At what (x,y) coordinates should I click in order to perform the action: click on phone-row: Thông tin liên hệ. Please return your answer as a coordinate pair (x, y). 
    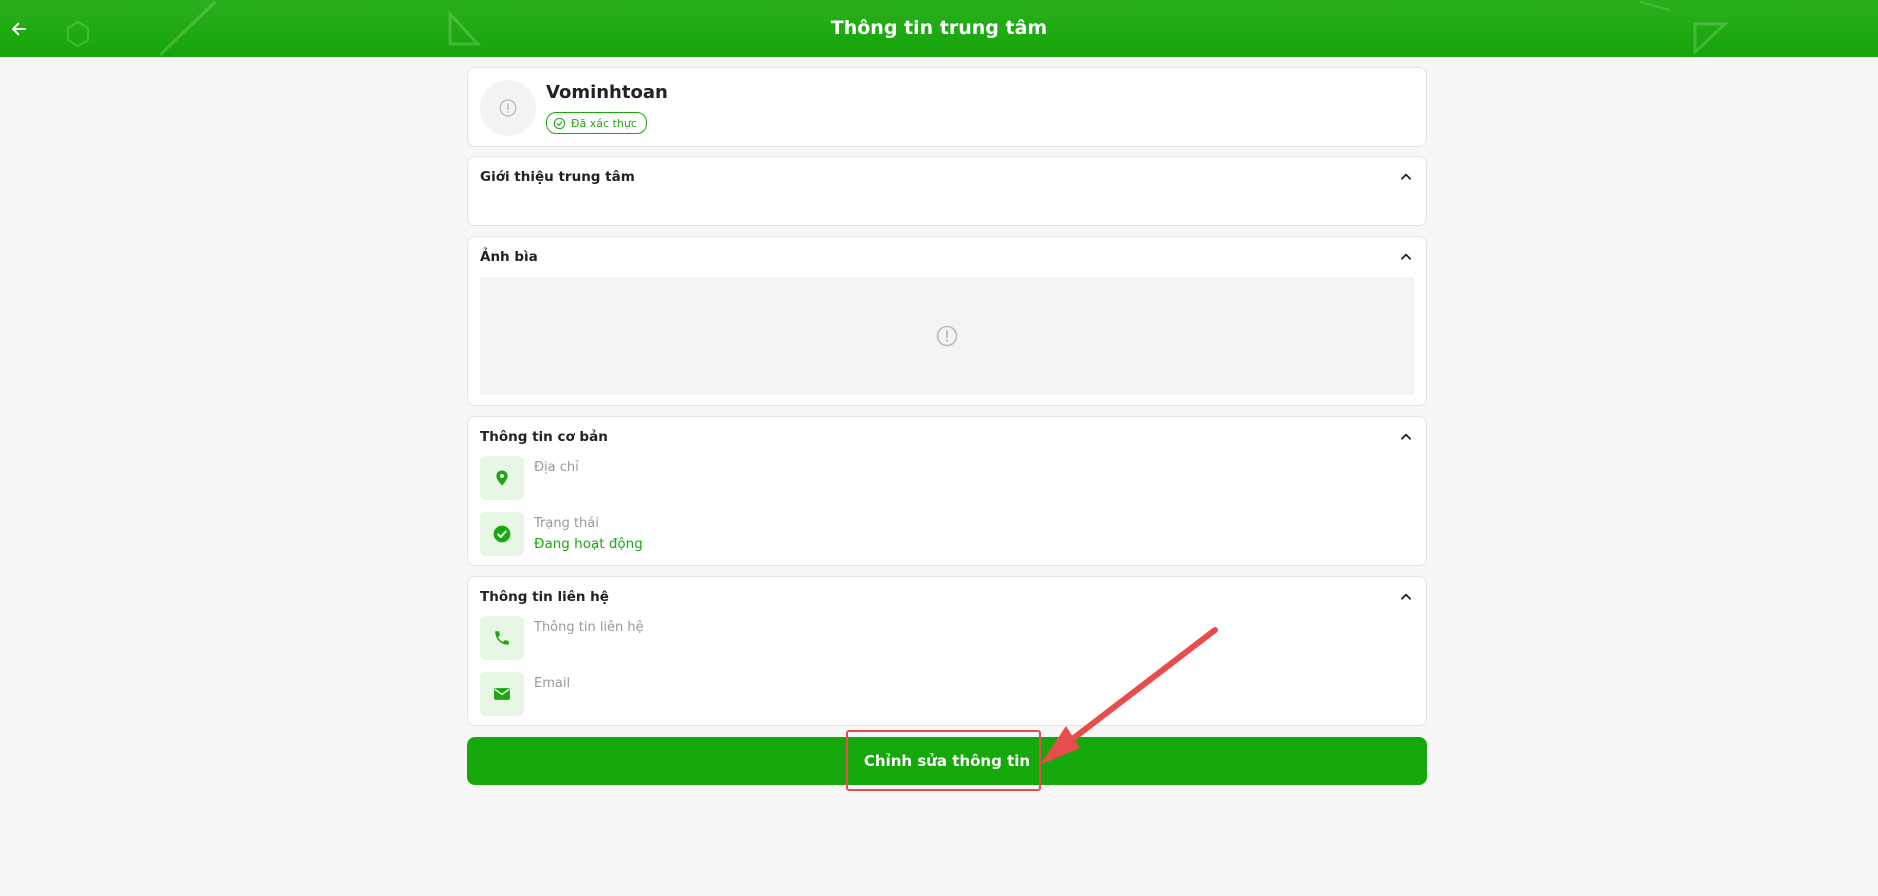
    Looking at the image, I should click on (940, 638).